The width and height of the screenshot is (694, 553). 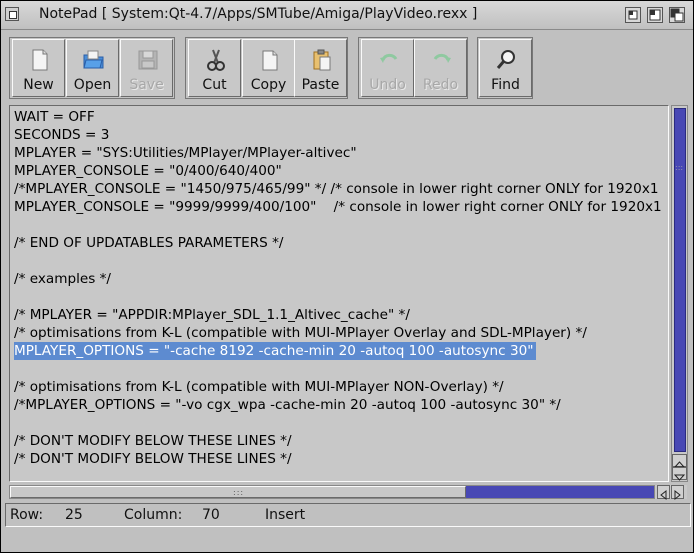 I want to click on horizontal-scrollbar: :::, so click(x=348, y=493).